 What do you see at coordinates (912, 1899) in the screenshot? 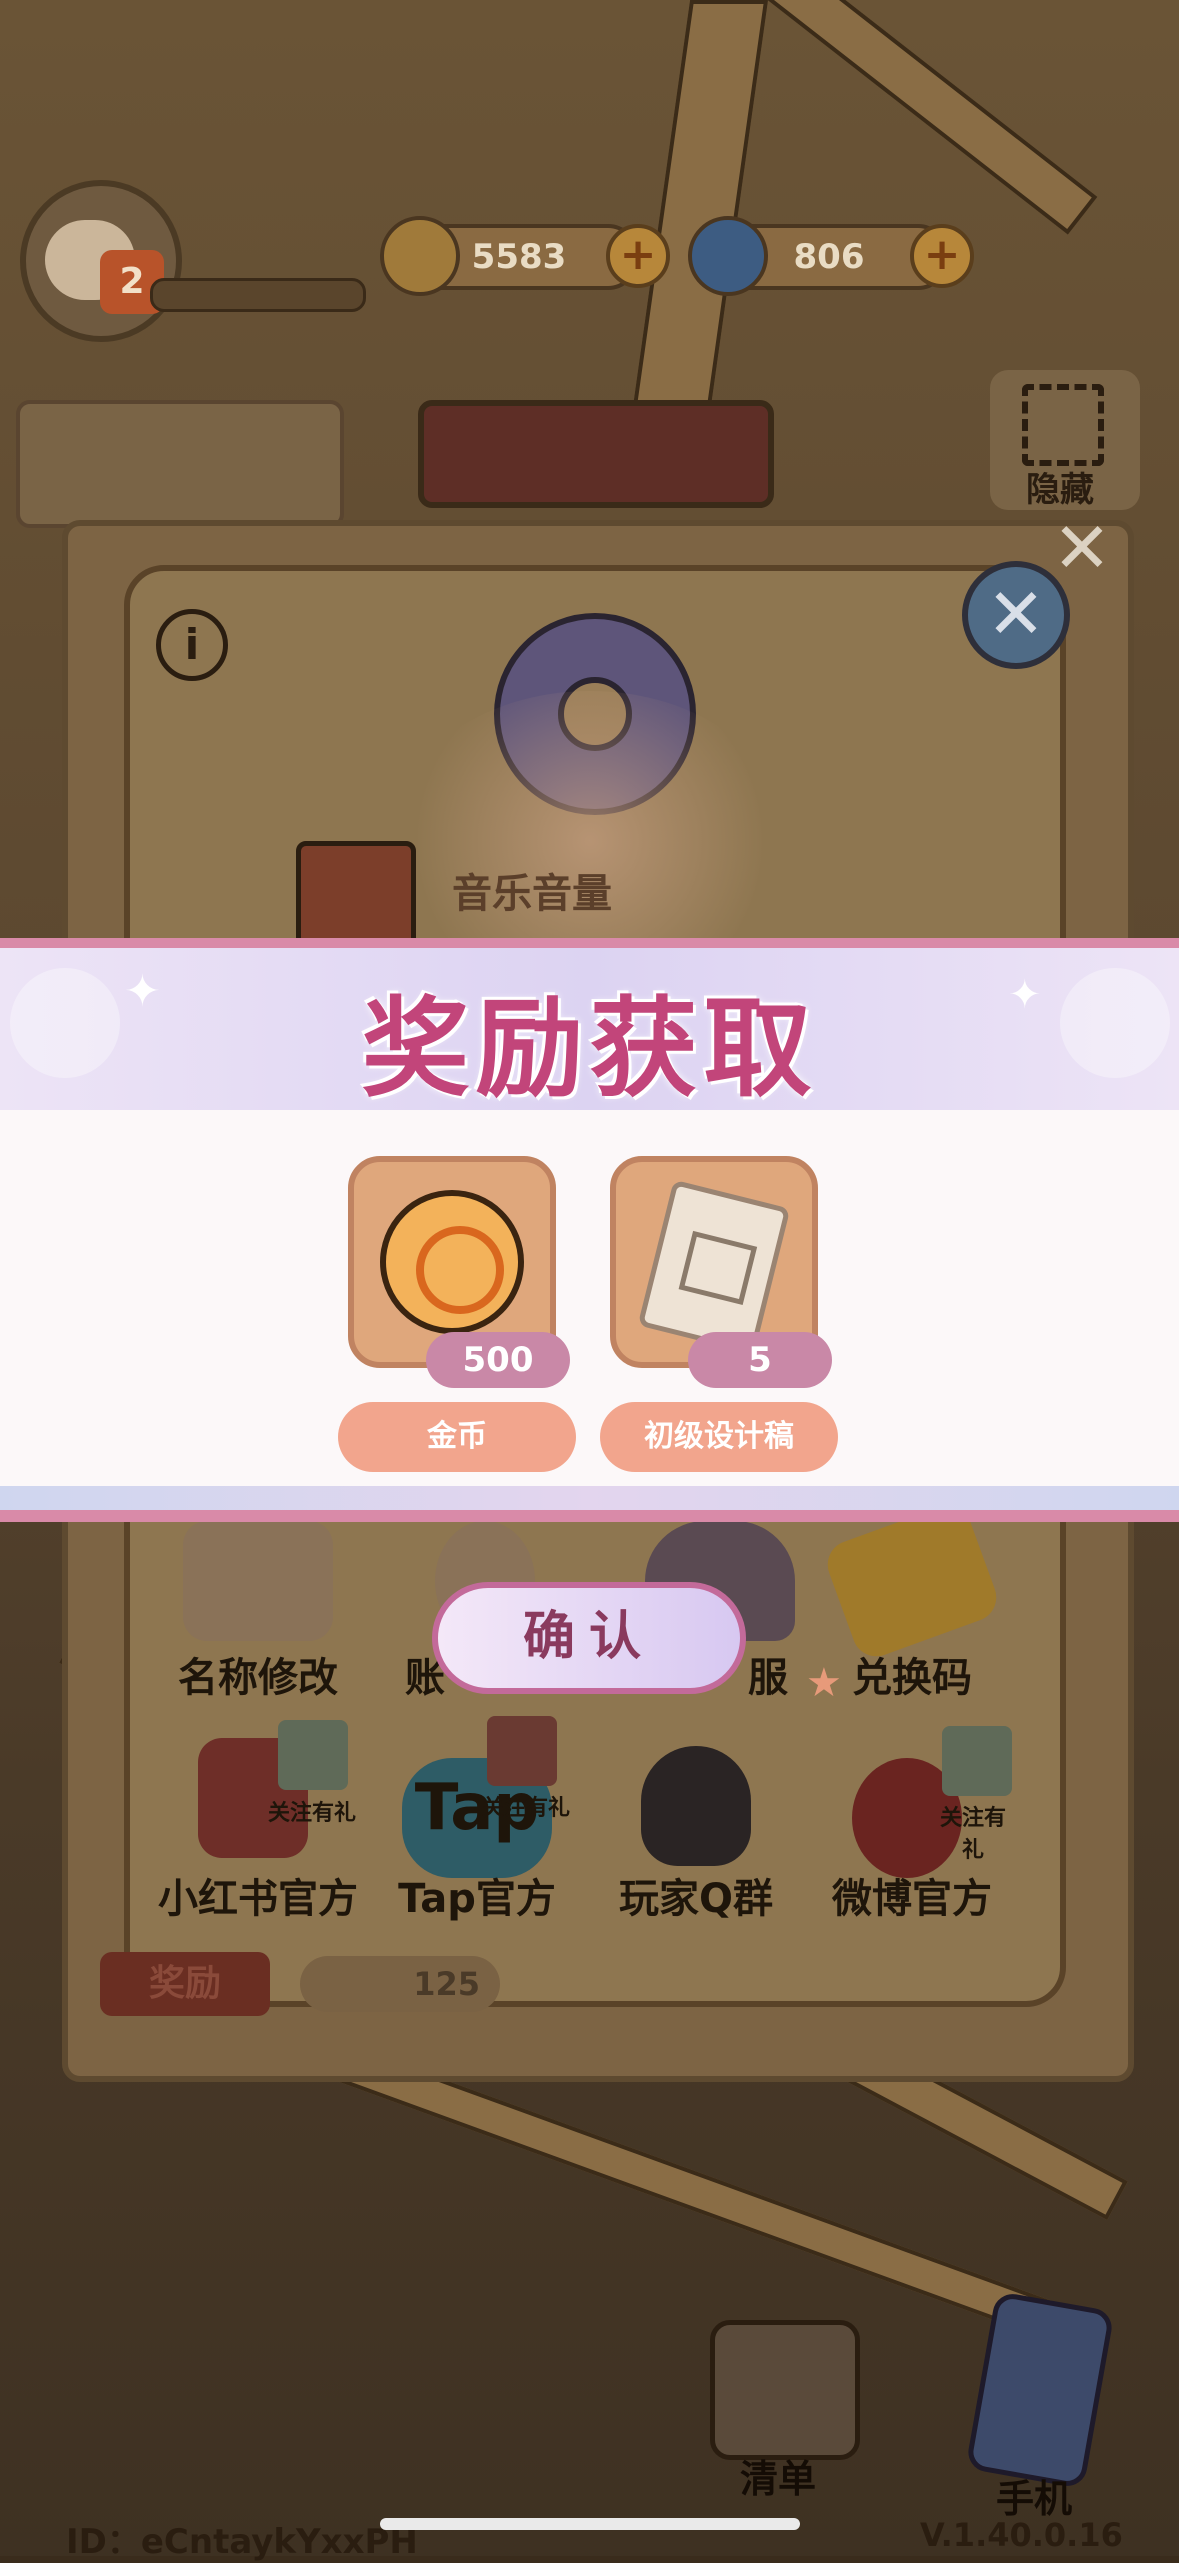
I see `weibo-label: 微博官方` at bounding box center [912, 1899].